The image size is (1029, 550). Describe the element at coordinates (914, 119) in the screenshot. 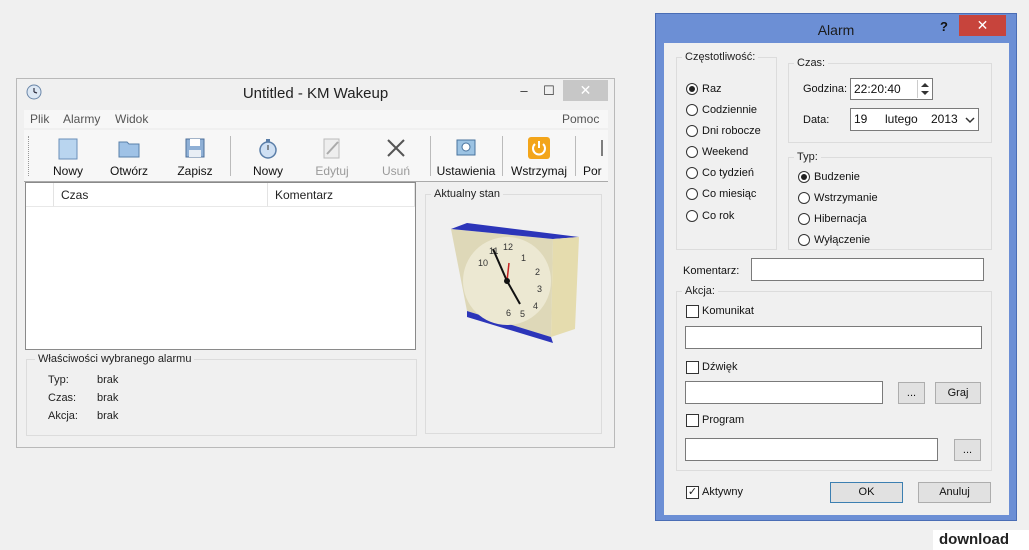

I see `date-picker: 19 lutego 2013` at that location.